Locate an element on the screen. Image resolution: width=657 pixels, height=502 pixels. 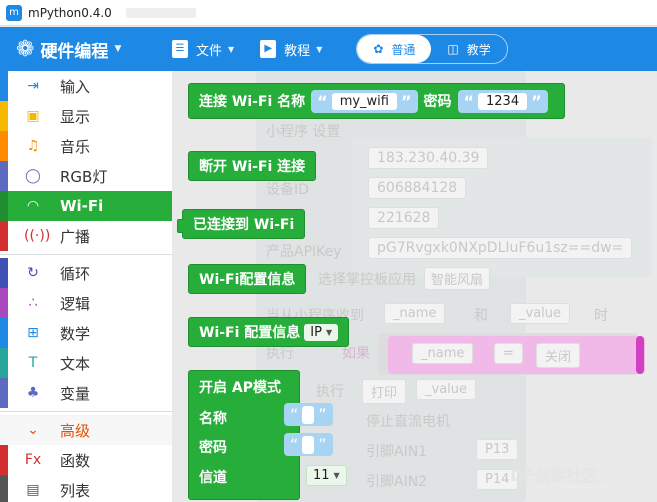
ghost-name-var-2: _name is located at coordinates (443, 353).